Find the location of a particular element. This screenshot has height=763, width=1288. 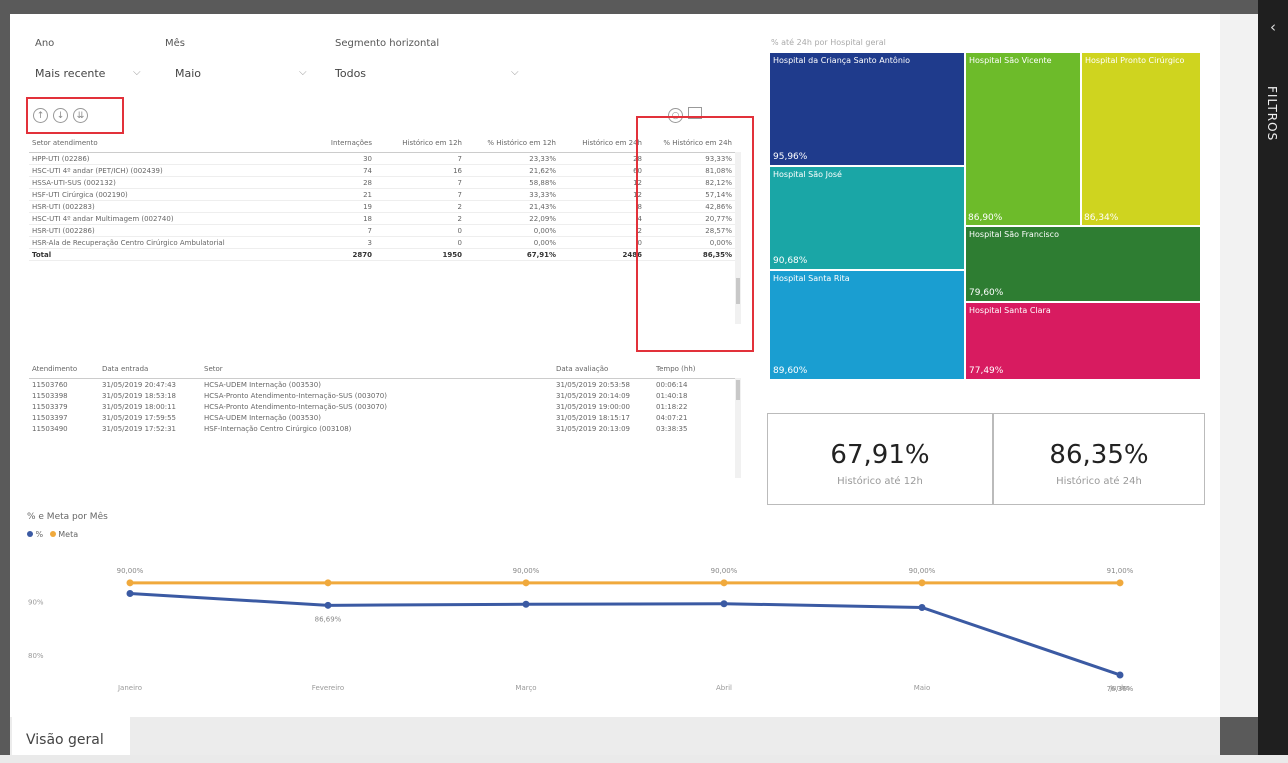

column-header: Atendimento is located at coordinates (64, 369).